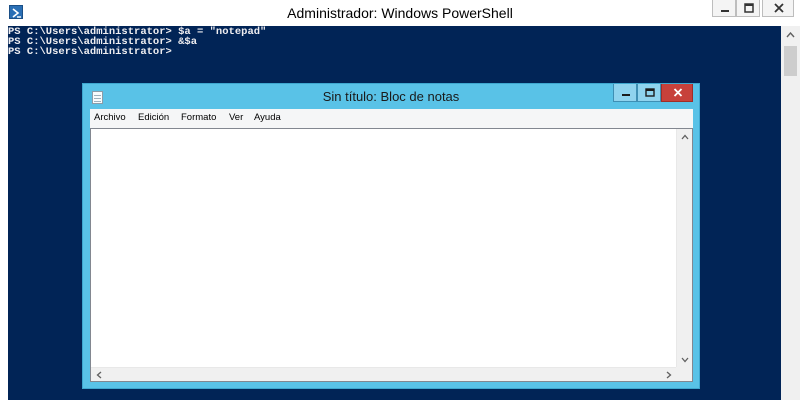 This screenshot has height=400, width=800. What do you see at coordinates (236, 117) in the screenshot?
I see `menu-ver: Ver` at bounding box center [236, 117].